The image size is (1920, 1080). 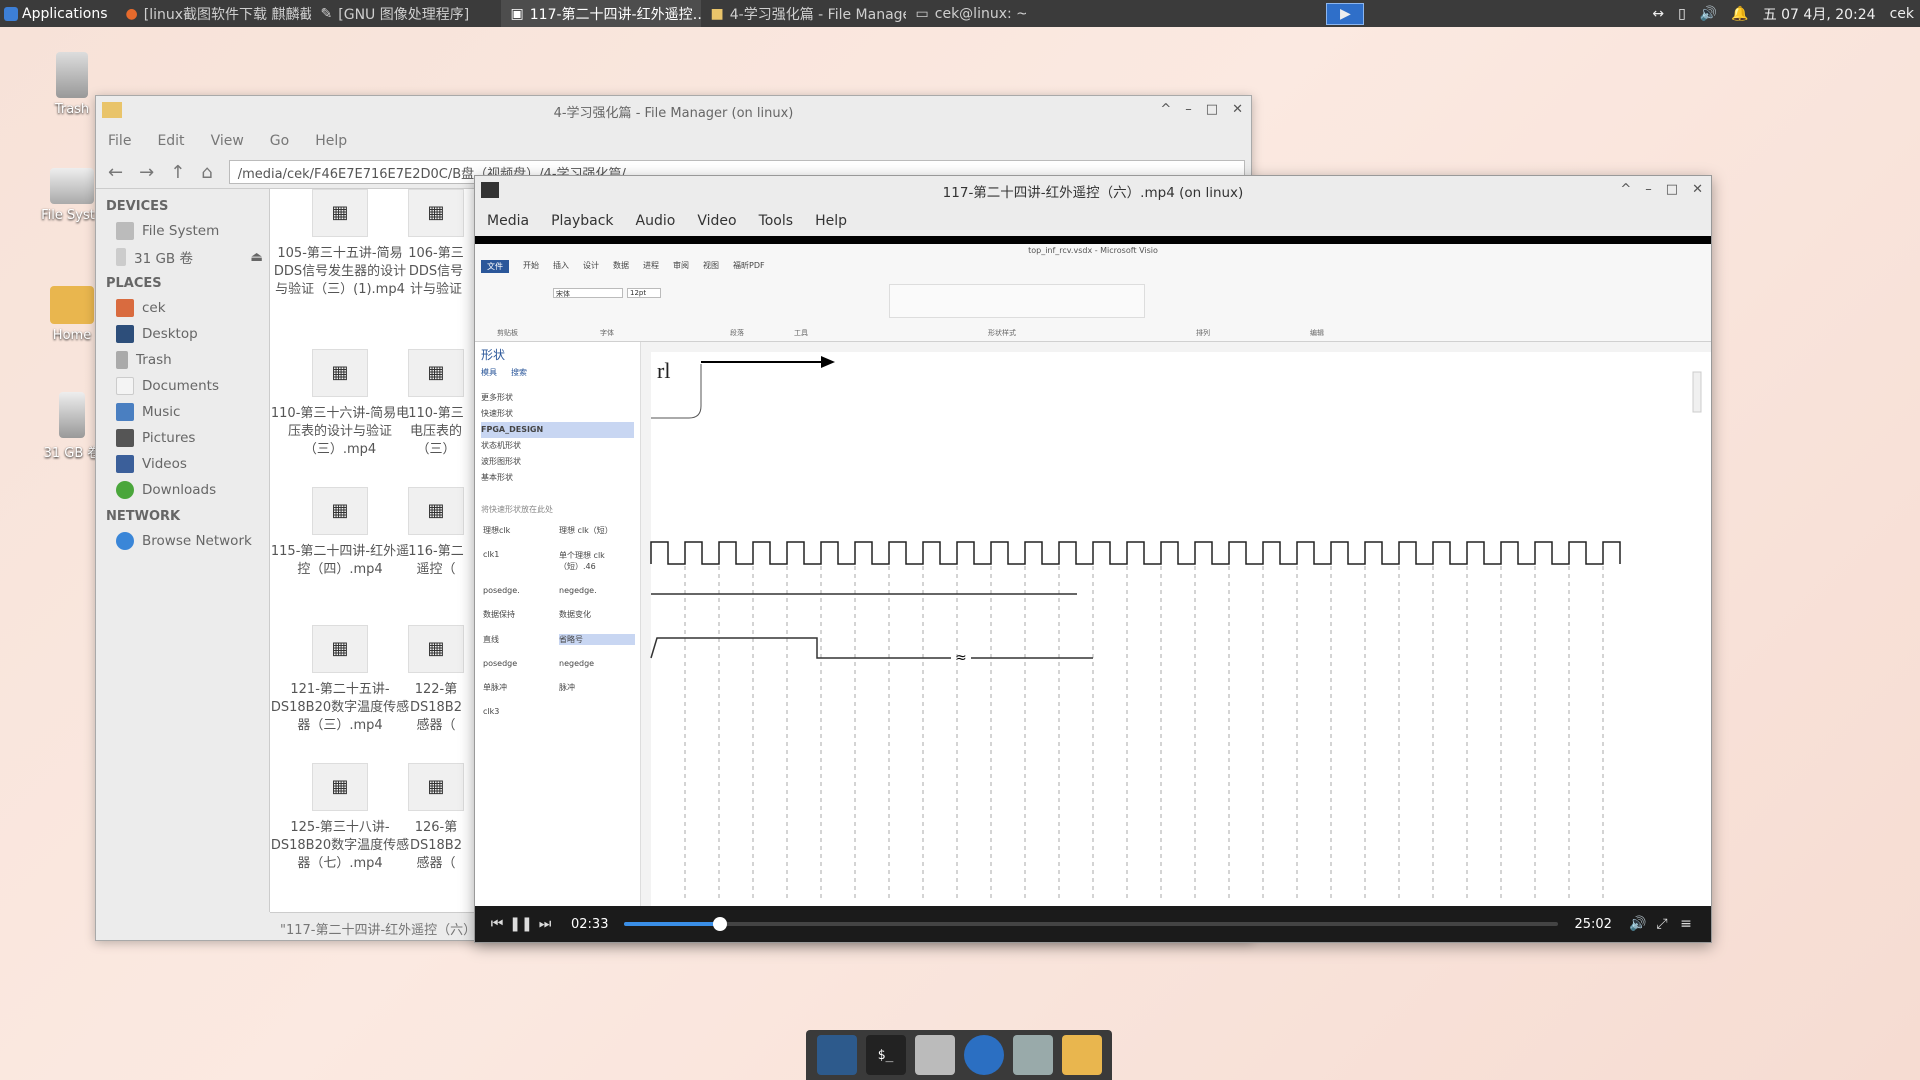 What do you see at coordinates (436, 244) in the screenshot?
I see `file-item: ▦ 106-第三DDS信号计与验证` at bounding box center [436, 244].